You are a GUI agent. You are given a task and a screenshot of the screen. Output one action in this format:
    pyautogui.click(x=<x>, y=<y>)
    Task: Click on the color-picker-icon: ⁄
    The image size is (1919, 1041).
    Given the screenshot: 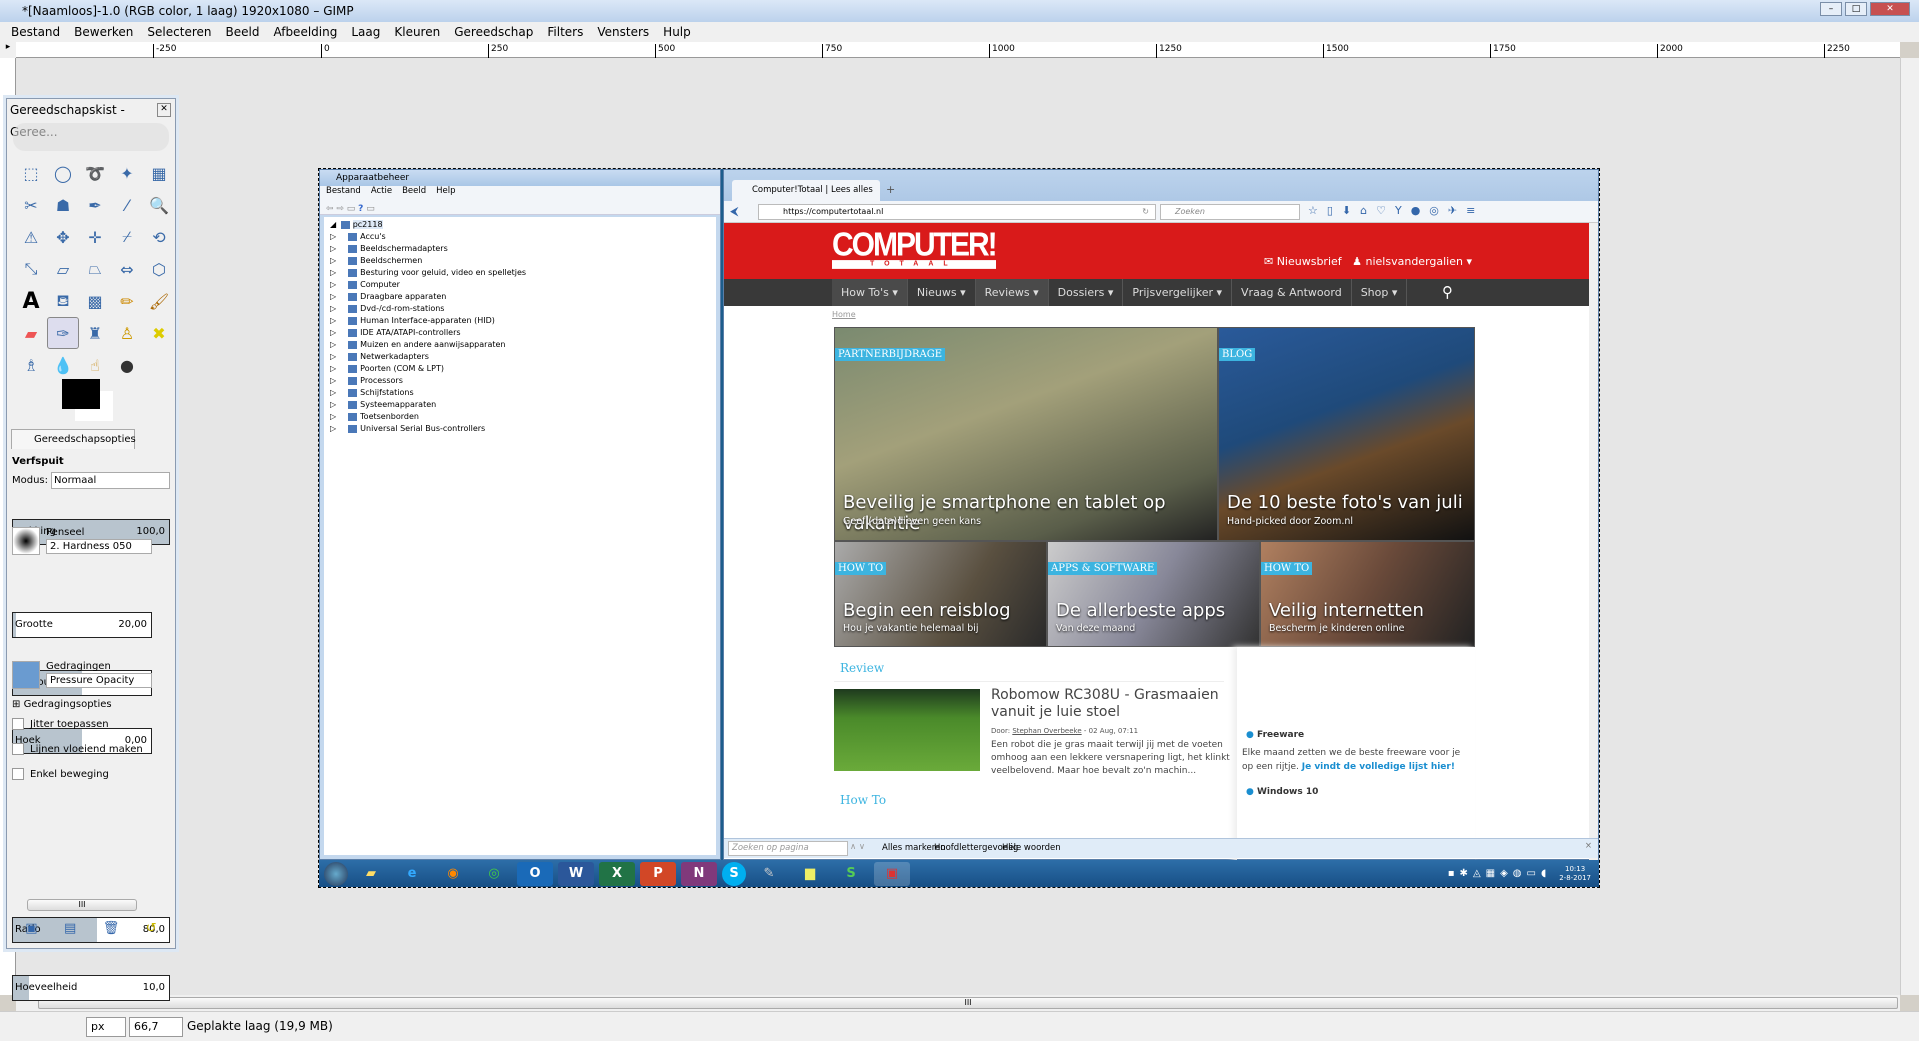 What is the action you would take?
    pyautogui.click(x=127, y=205)
    